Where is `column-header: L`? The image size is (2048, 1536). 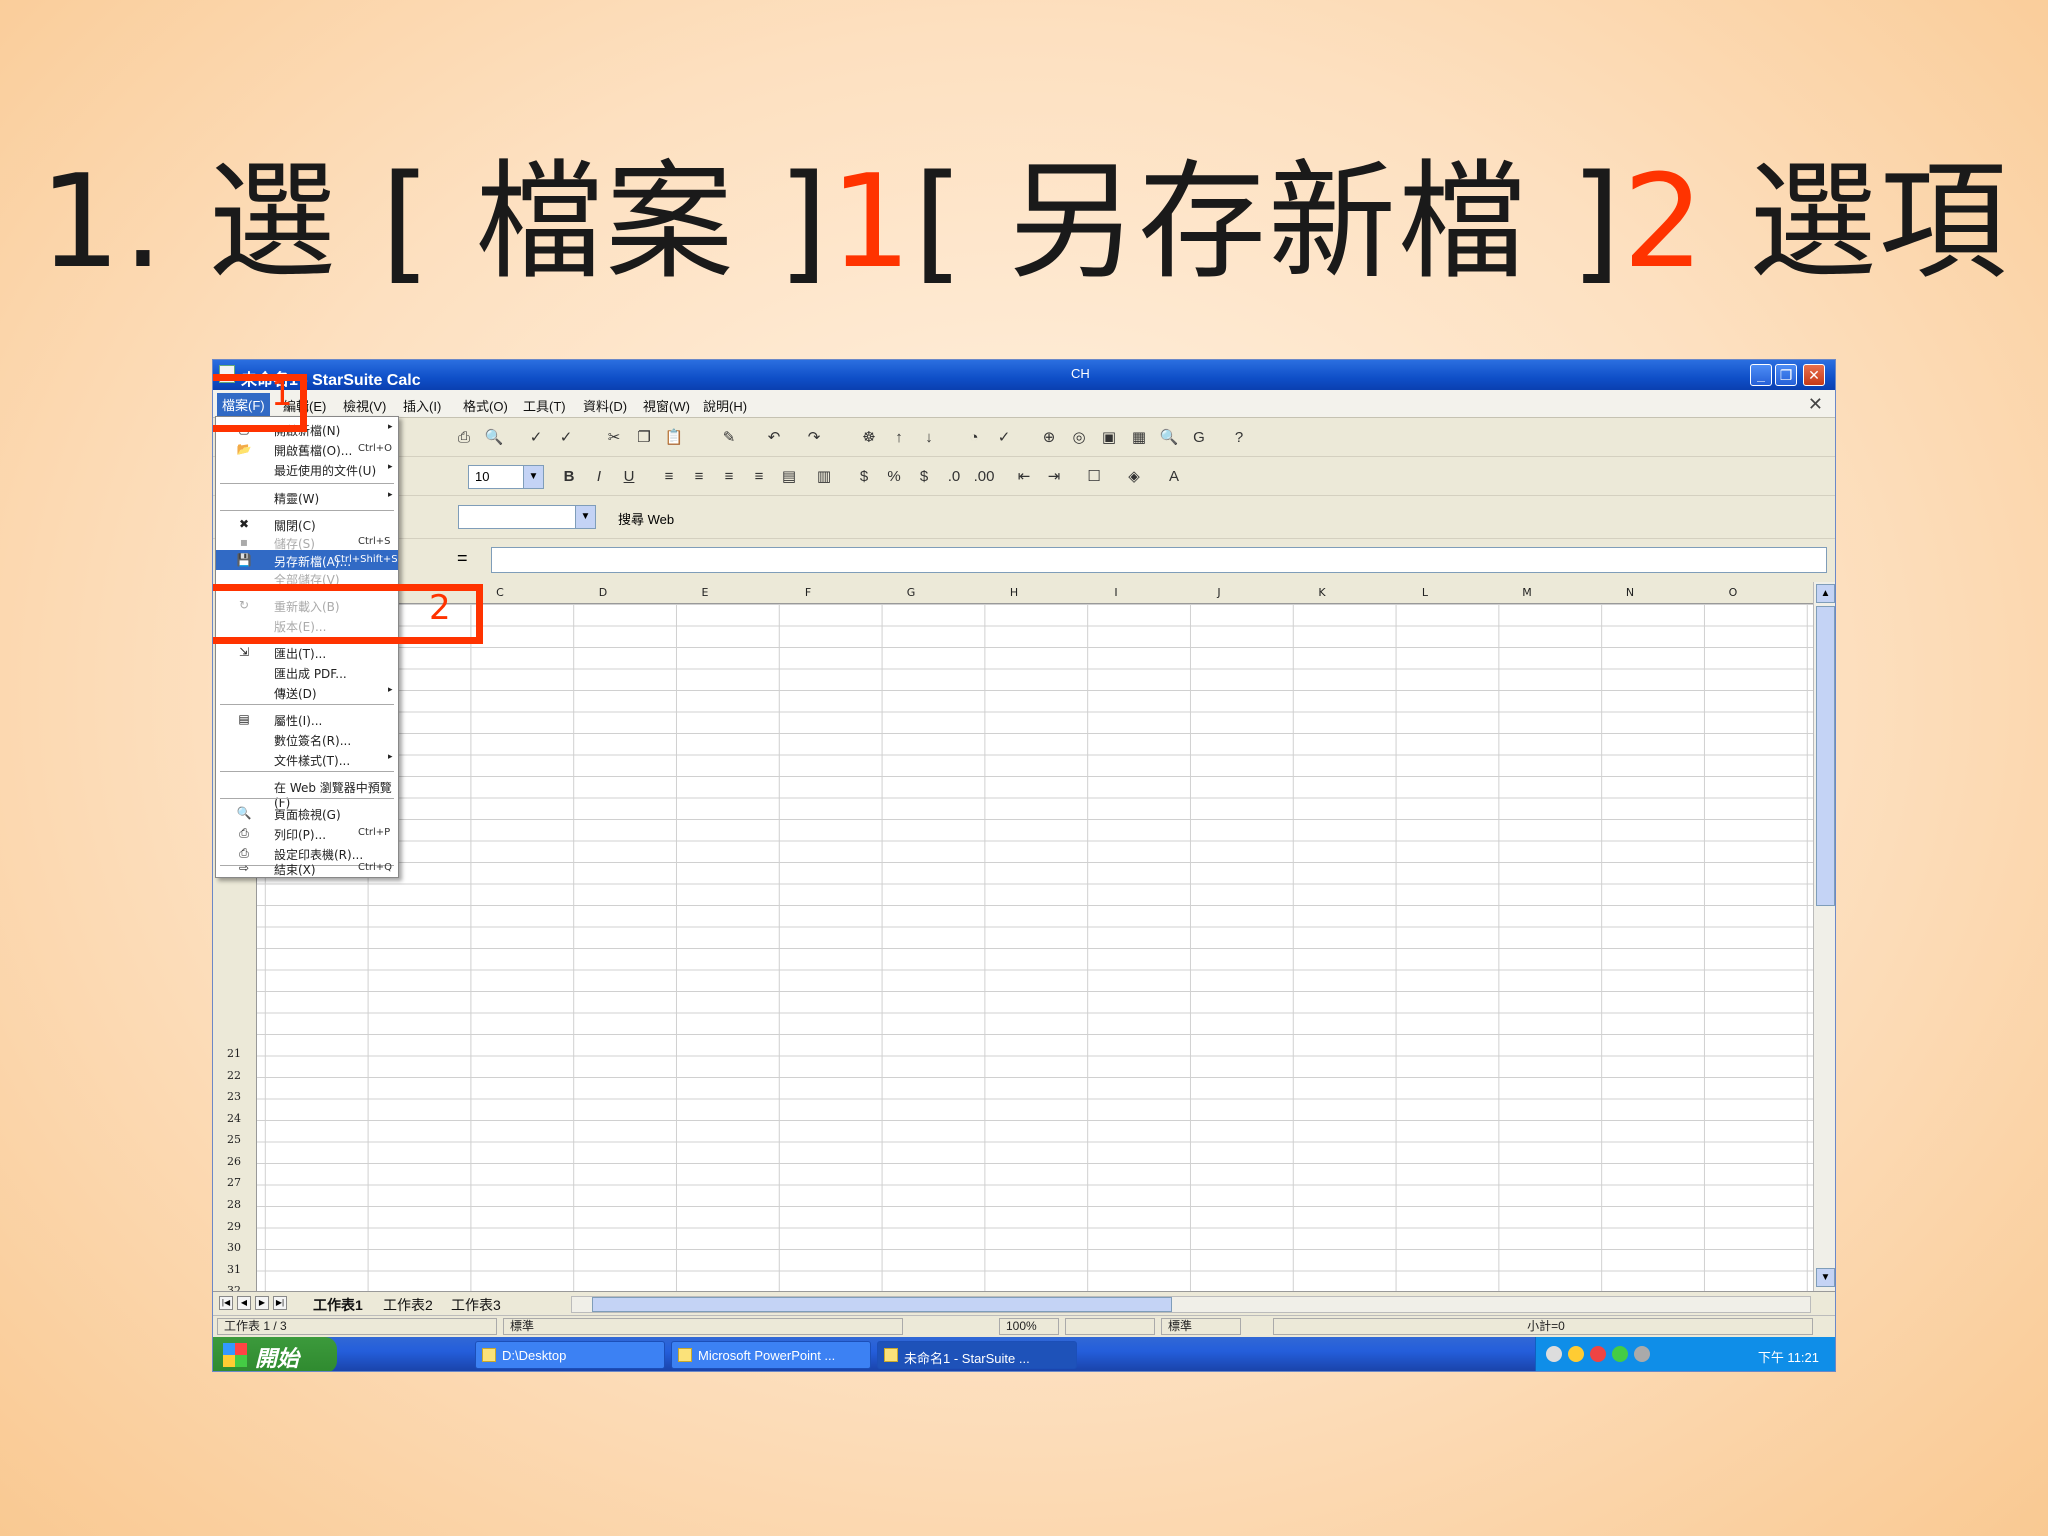
column-header: L is located at coordinates (1425, 592).